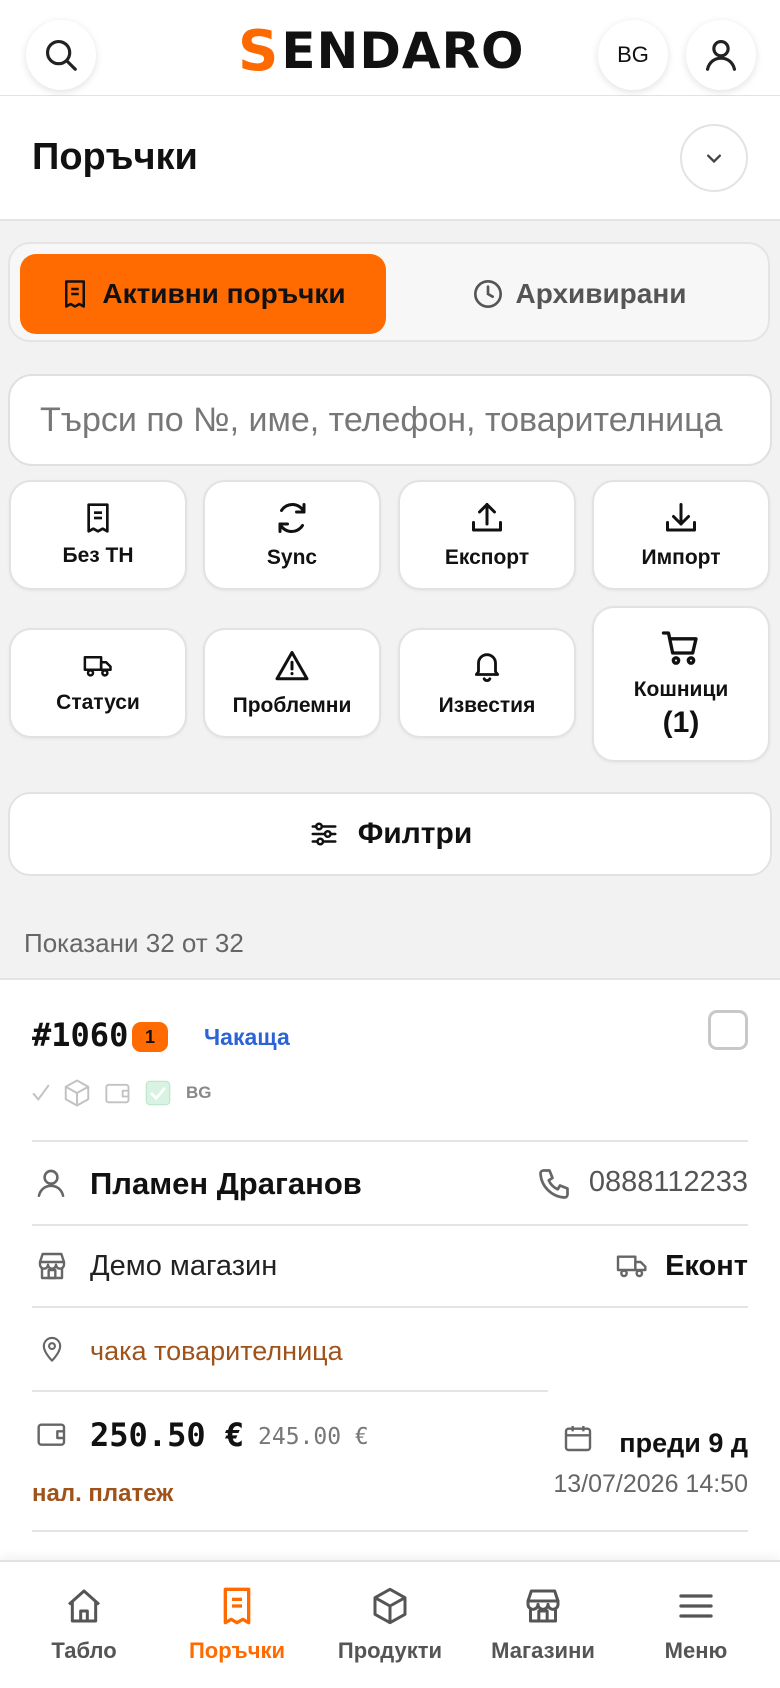 This screenshot has height=1688, width=780. Describe the element at coordinates (728, 1030) in the screenshot. I see `select-order-checkbox` at that location.